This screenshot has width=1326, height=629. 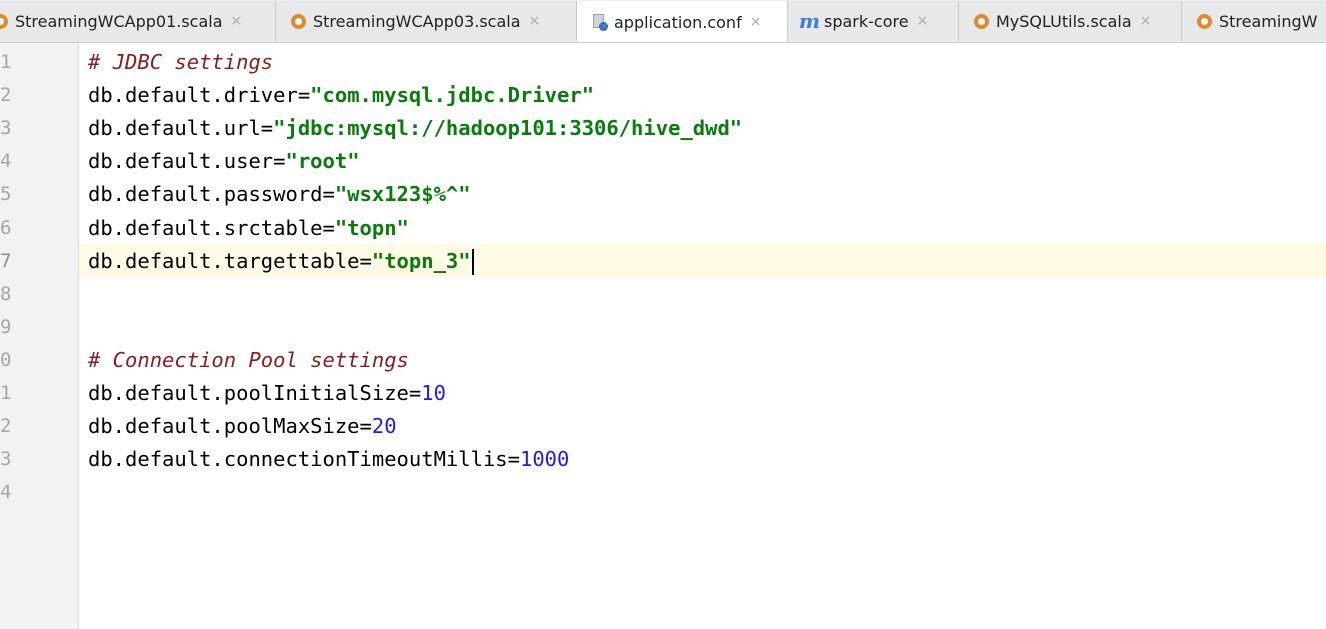 I want to click on config-file-icon, so click(x=599, y=22).